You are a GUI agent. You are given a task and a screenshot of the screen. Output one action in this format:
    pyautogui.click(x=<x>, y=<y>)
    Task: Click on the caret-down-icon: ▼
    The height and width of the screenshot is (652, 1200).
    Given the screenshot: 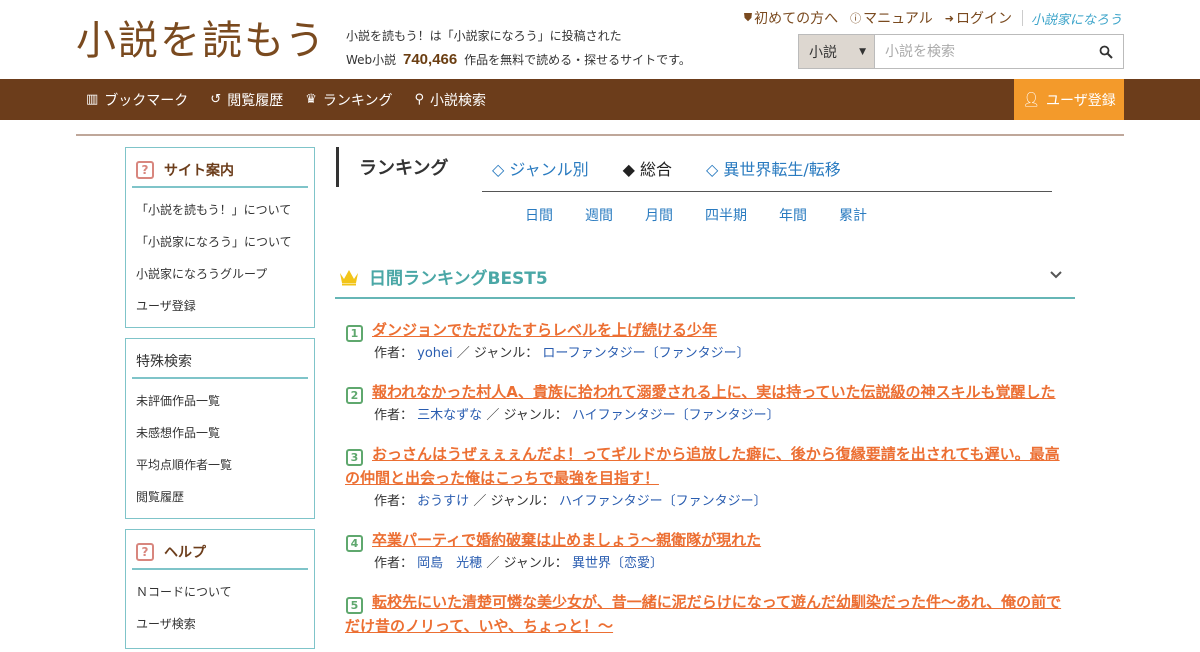 What is the action you would take?
    pyautogui.click(x=862, y=51)
    